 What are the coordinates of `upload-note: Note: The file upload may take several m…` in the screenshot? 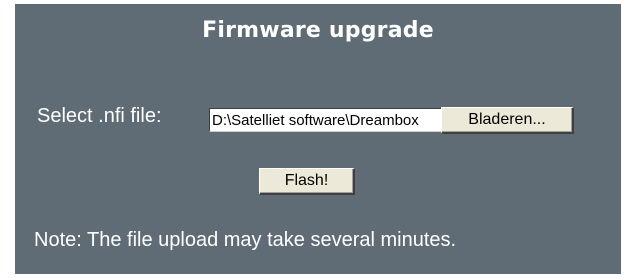 It's located at (245, 240).